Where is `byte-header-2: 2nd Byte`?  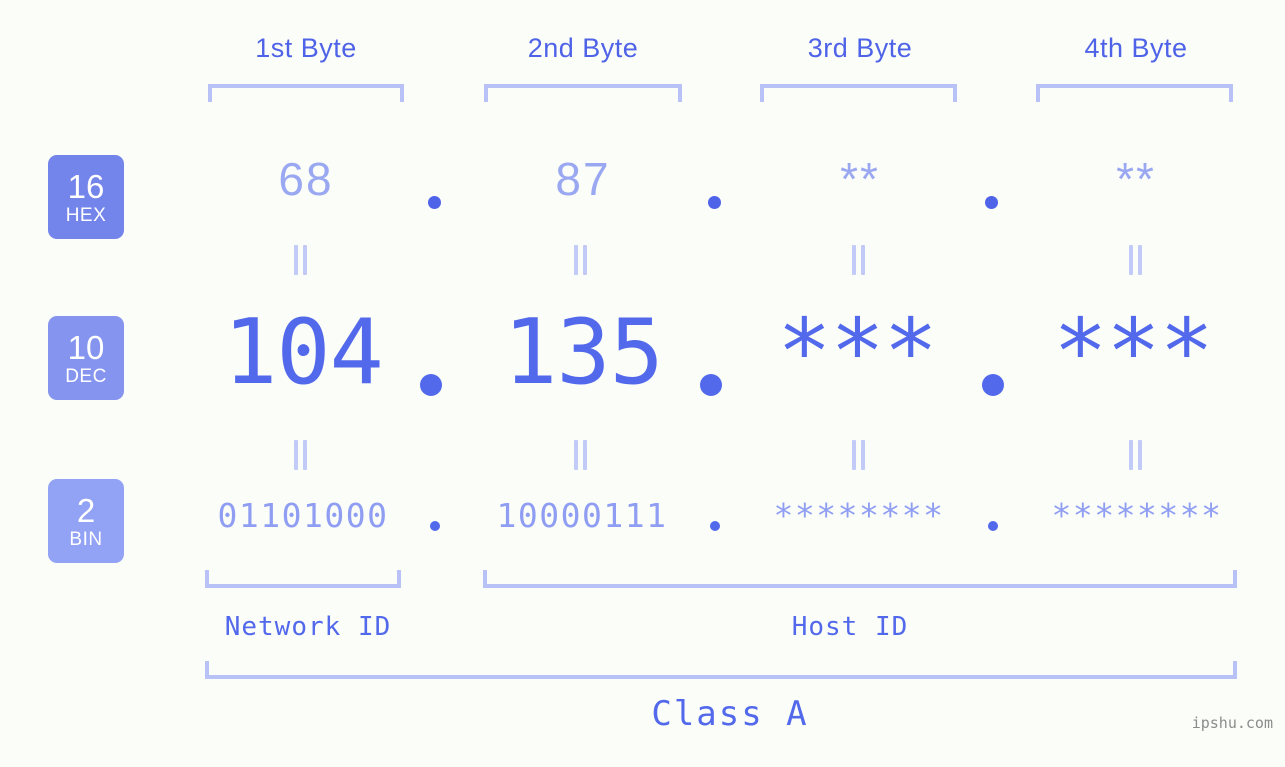 byte-header-2: 2nd Byte is located at coordinates (583, 48).